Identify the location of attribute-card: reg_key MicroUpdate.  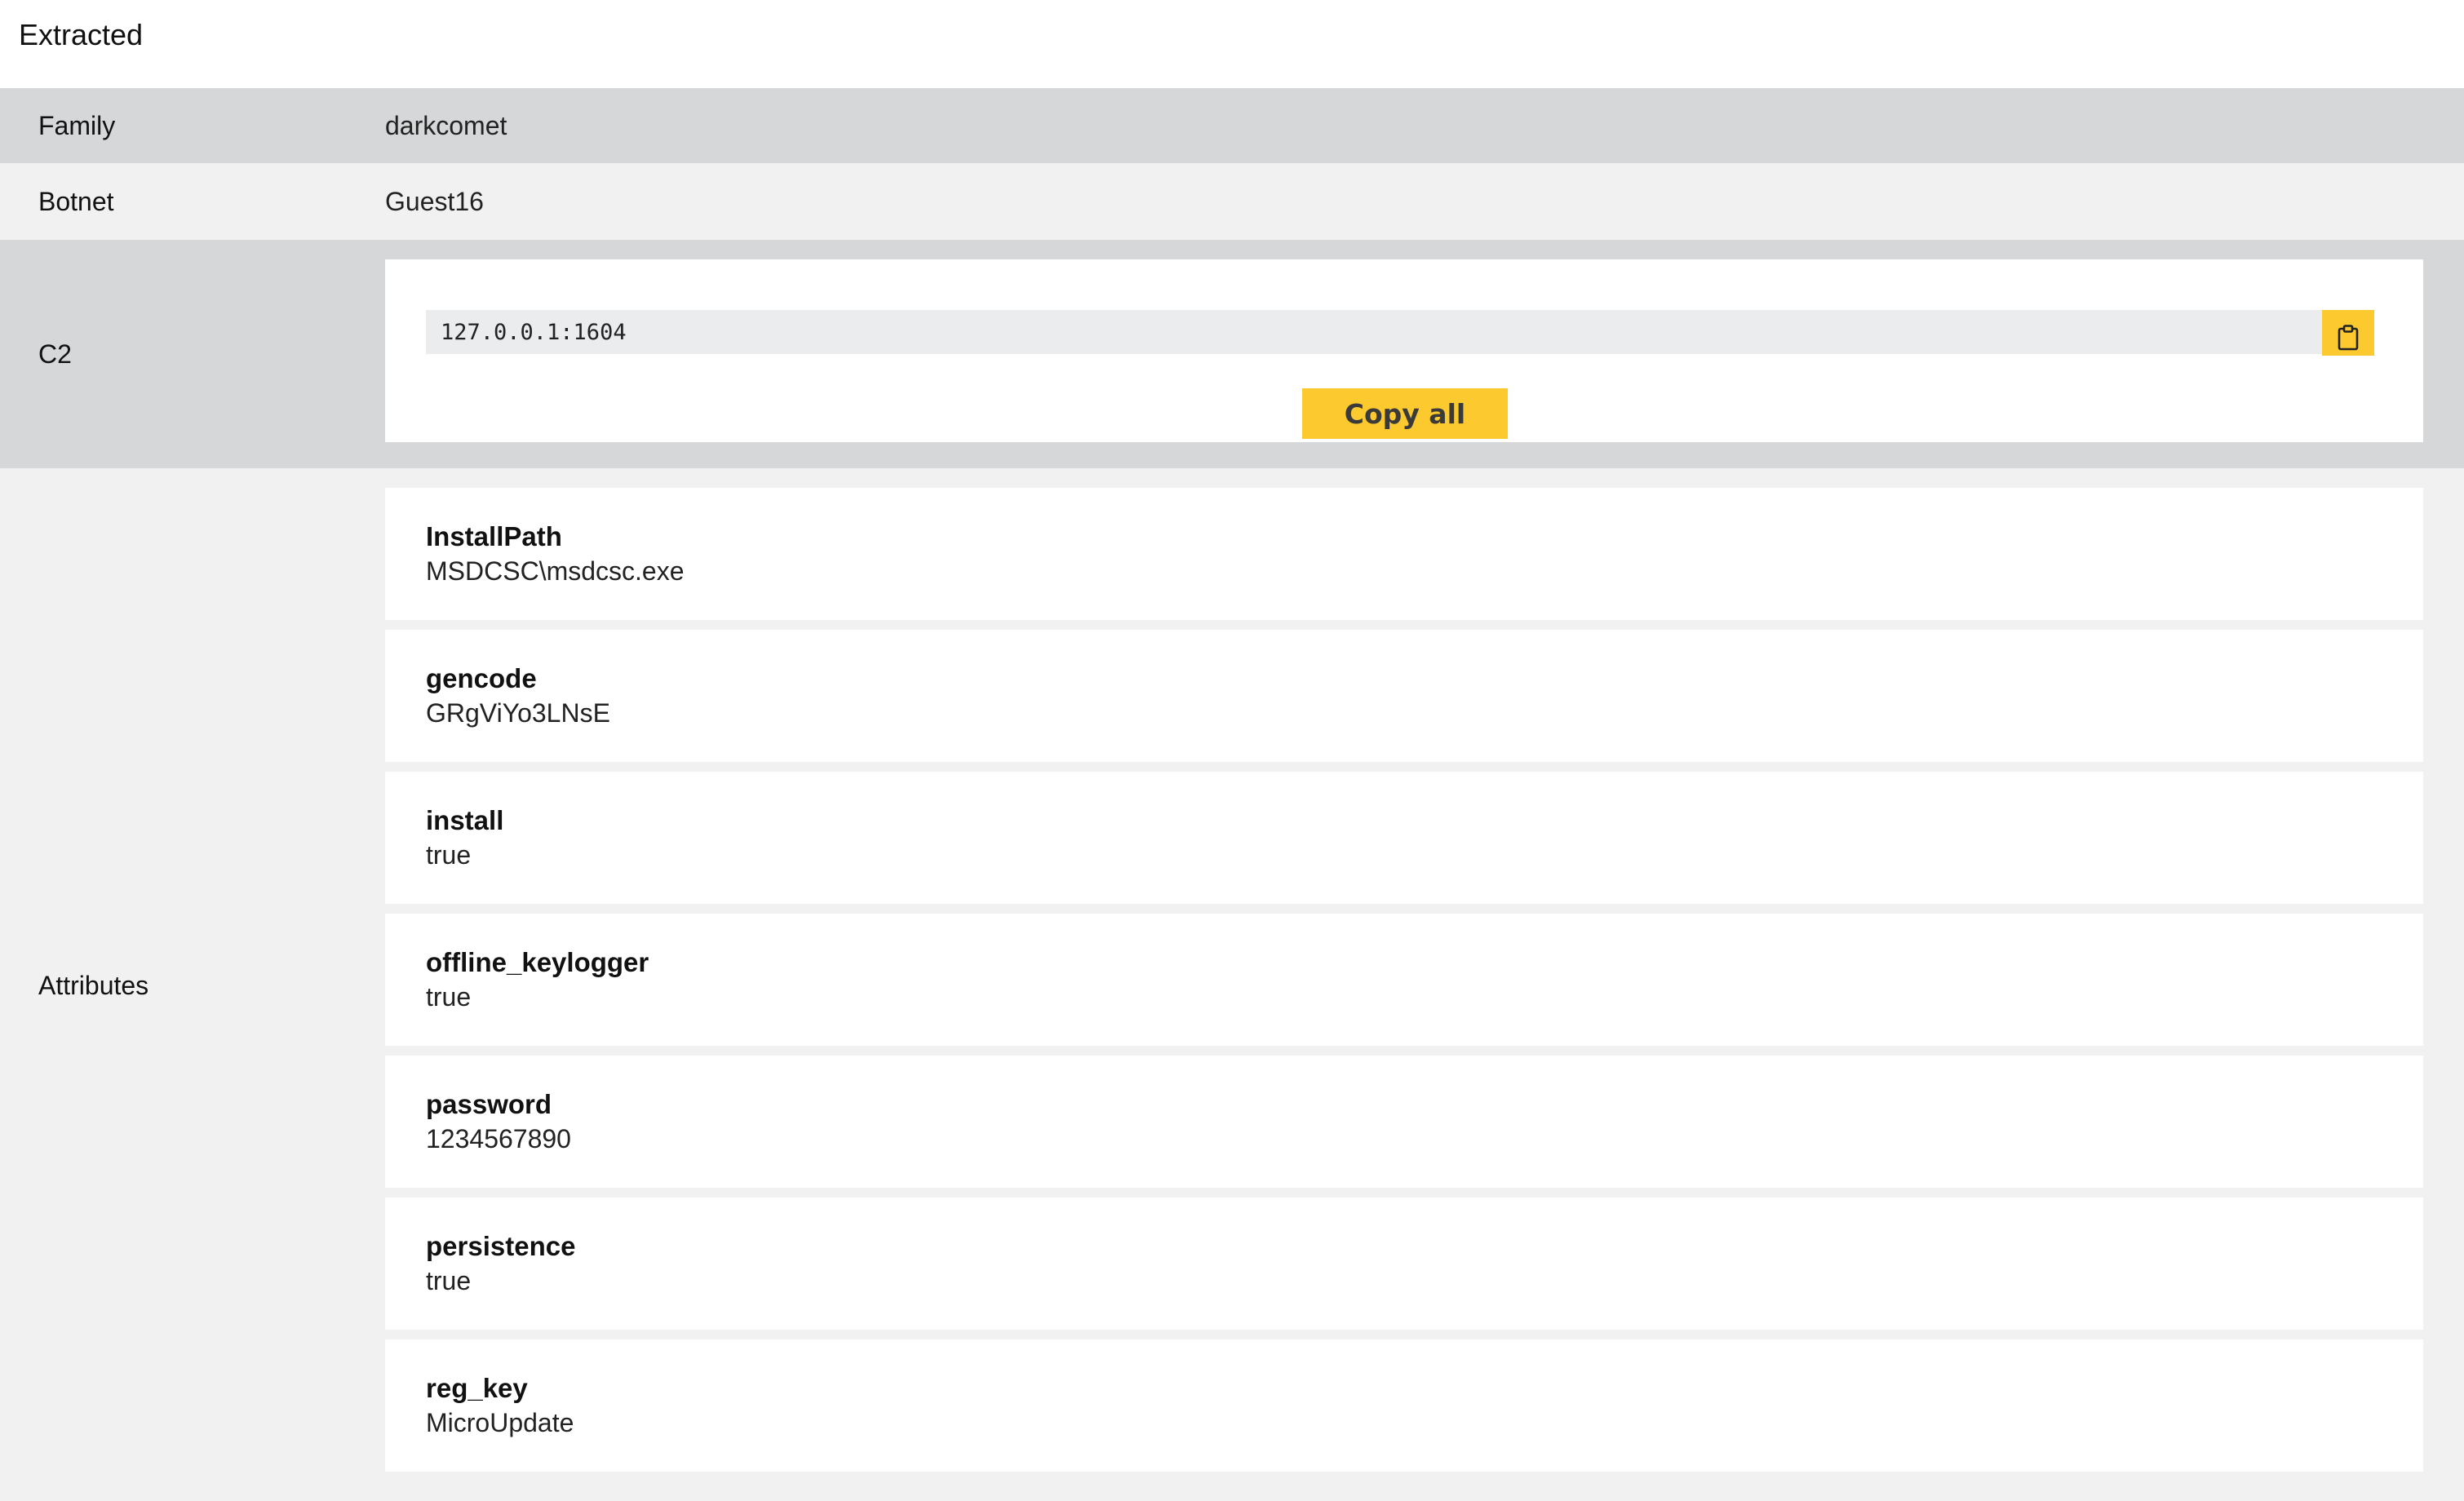
(1404, 1405).